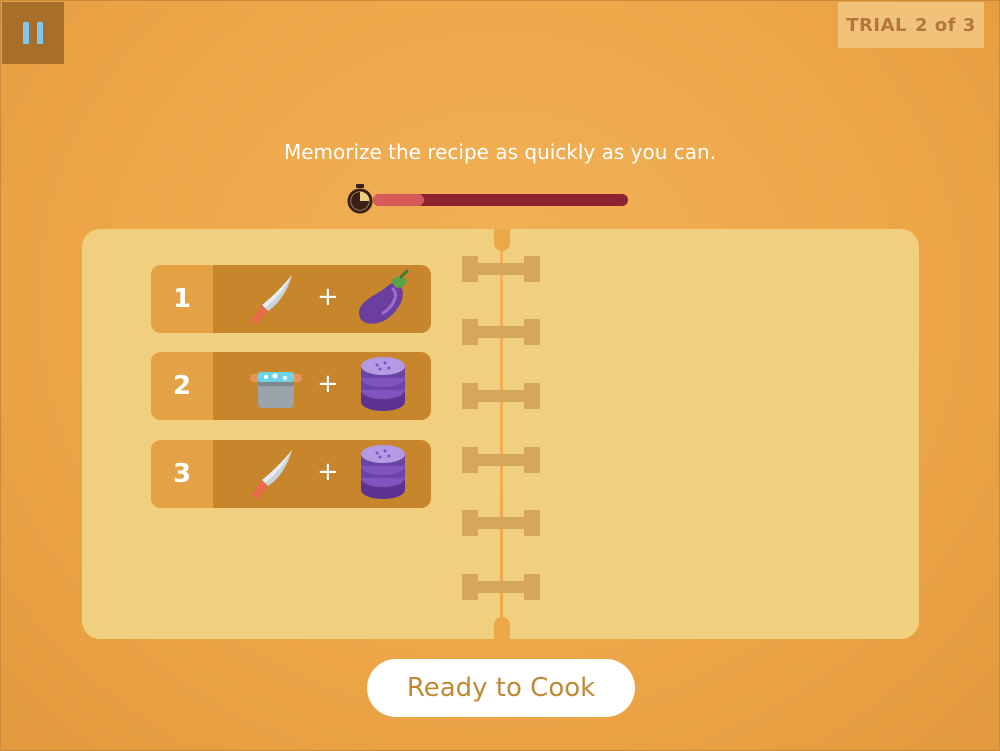 Image resolution: width=1000 pixels, height=751 pixels. I want to click on timer, so click(490, 199).